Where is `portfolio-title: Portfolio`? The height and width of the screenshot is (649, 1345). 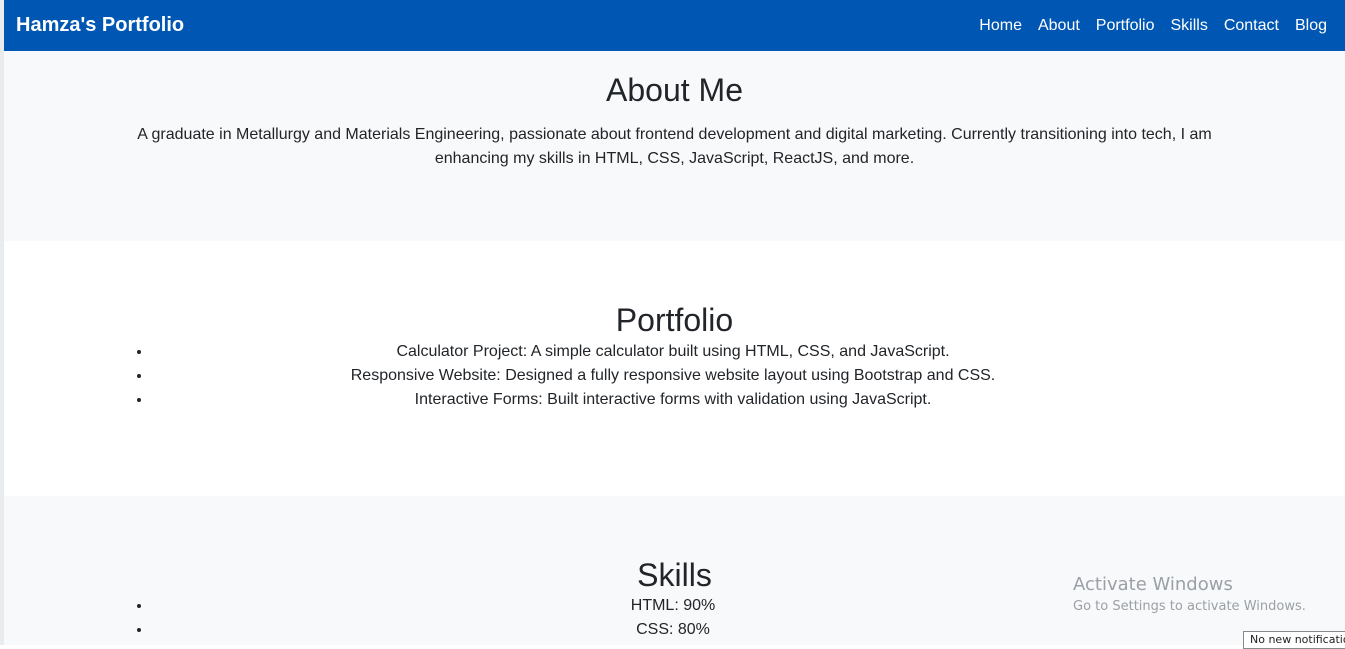 portfolio-title: Portfolio is located at coordinates (674, 320).